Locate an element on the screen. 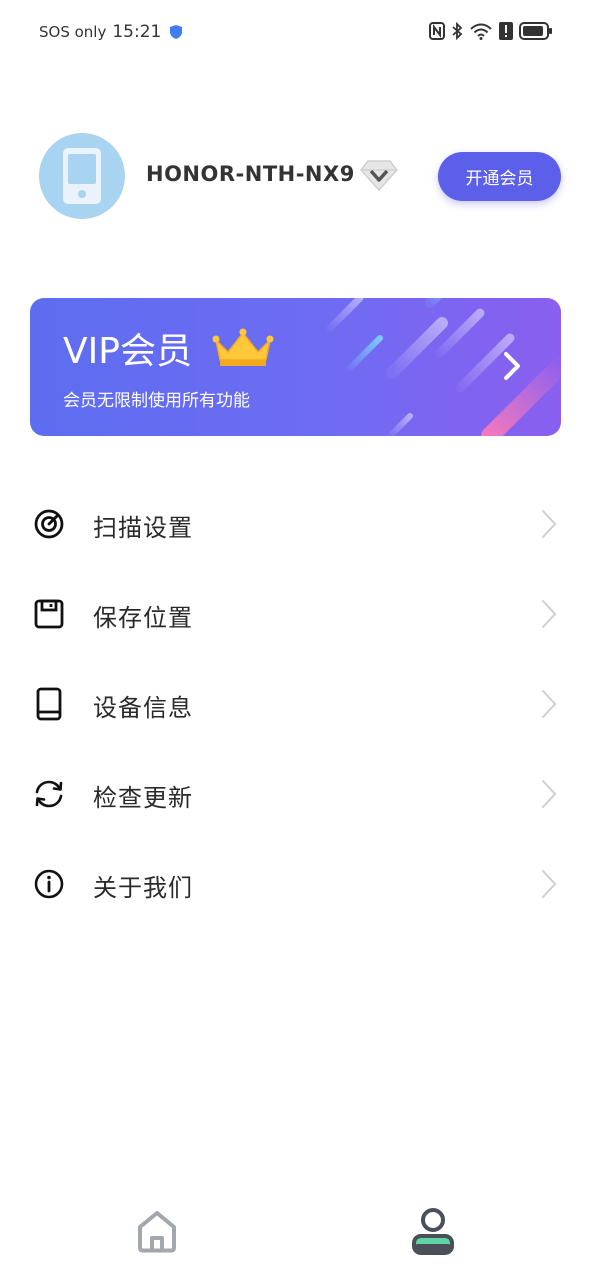  save-icon is located at coordinates (49, 614).